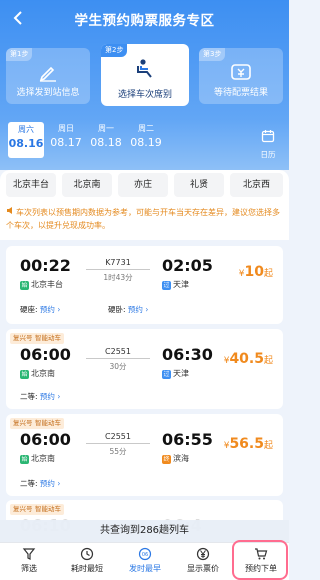  Describe the element at coordinates (181, 373) in the screenshot. I see `station-name: 天津` at that location.